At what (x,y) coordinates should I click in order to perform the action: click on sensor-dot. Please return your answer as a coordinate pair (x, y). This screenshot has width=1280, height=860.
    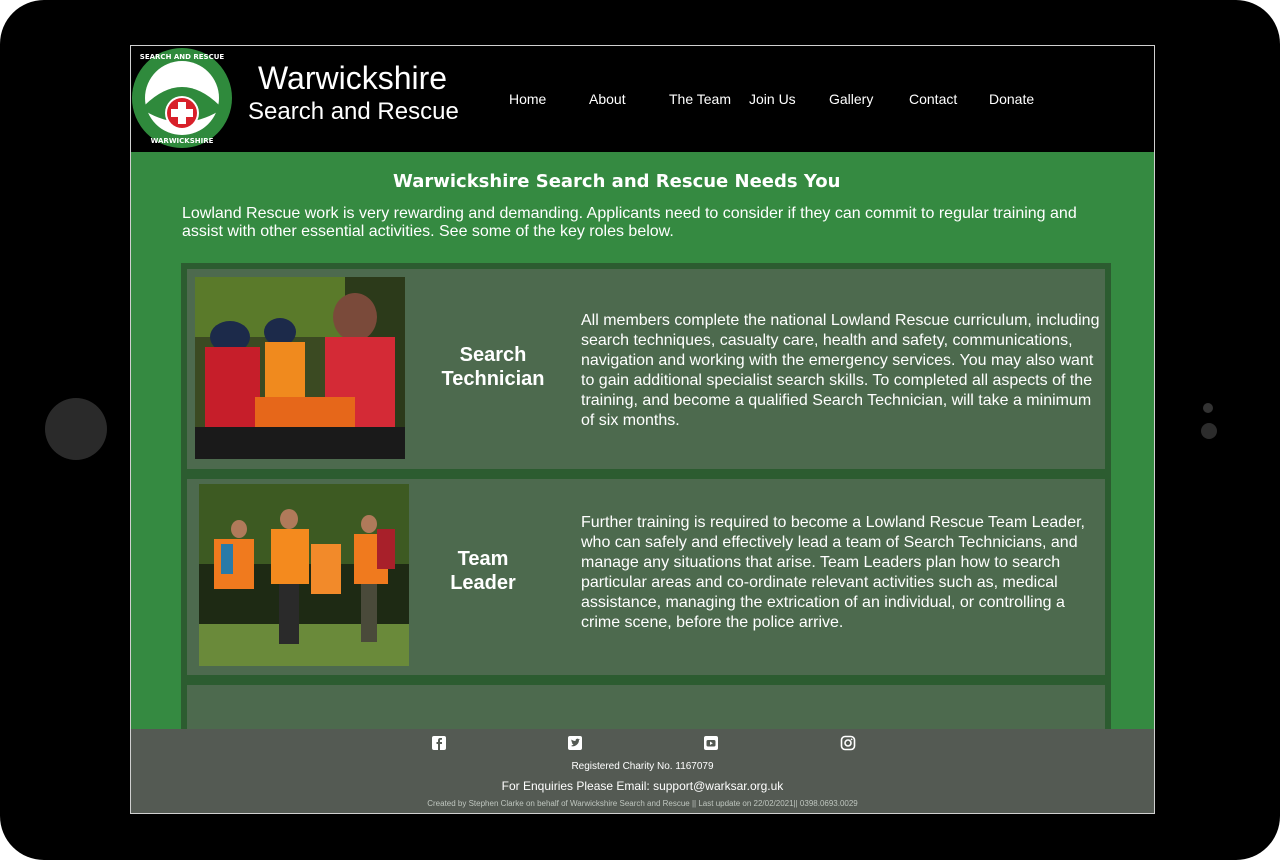
    Looking at the image, I should click on (1208, 408).